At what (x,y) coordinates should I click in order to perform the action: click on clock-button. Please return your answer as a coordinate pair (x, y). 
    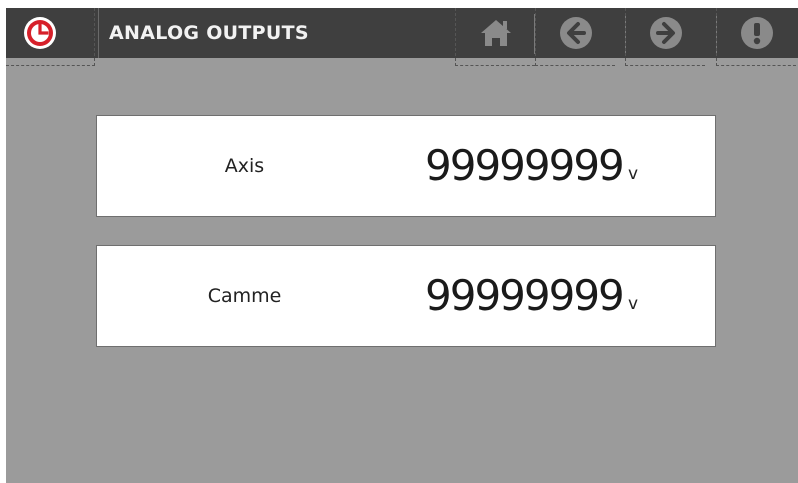
    Looking at the image, I should click on (50, 37).